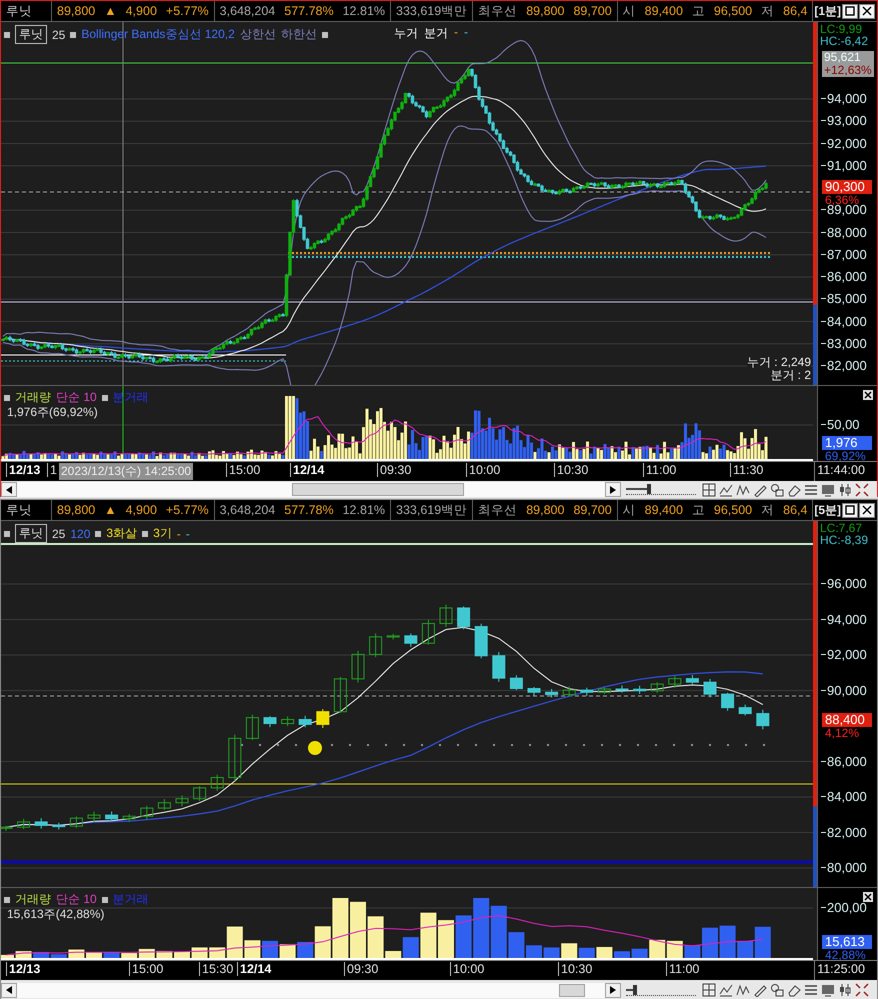 This screenshot has width=878, height=999. Describe the element at coordinates (55, 914) in the screenshot. I see `volume-summary: 15,613주(42,88%)` at that location.